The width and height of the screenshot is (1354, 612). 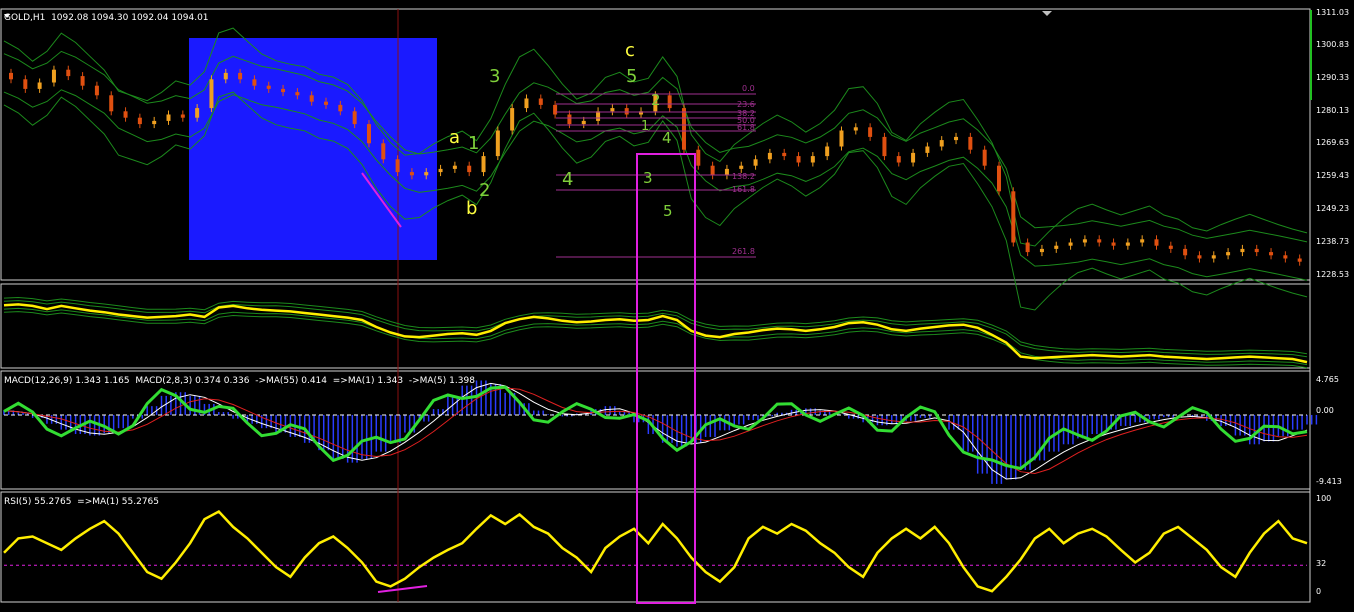 I want to click on price-tick: 1228.53, so click(x=1333, y=274).